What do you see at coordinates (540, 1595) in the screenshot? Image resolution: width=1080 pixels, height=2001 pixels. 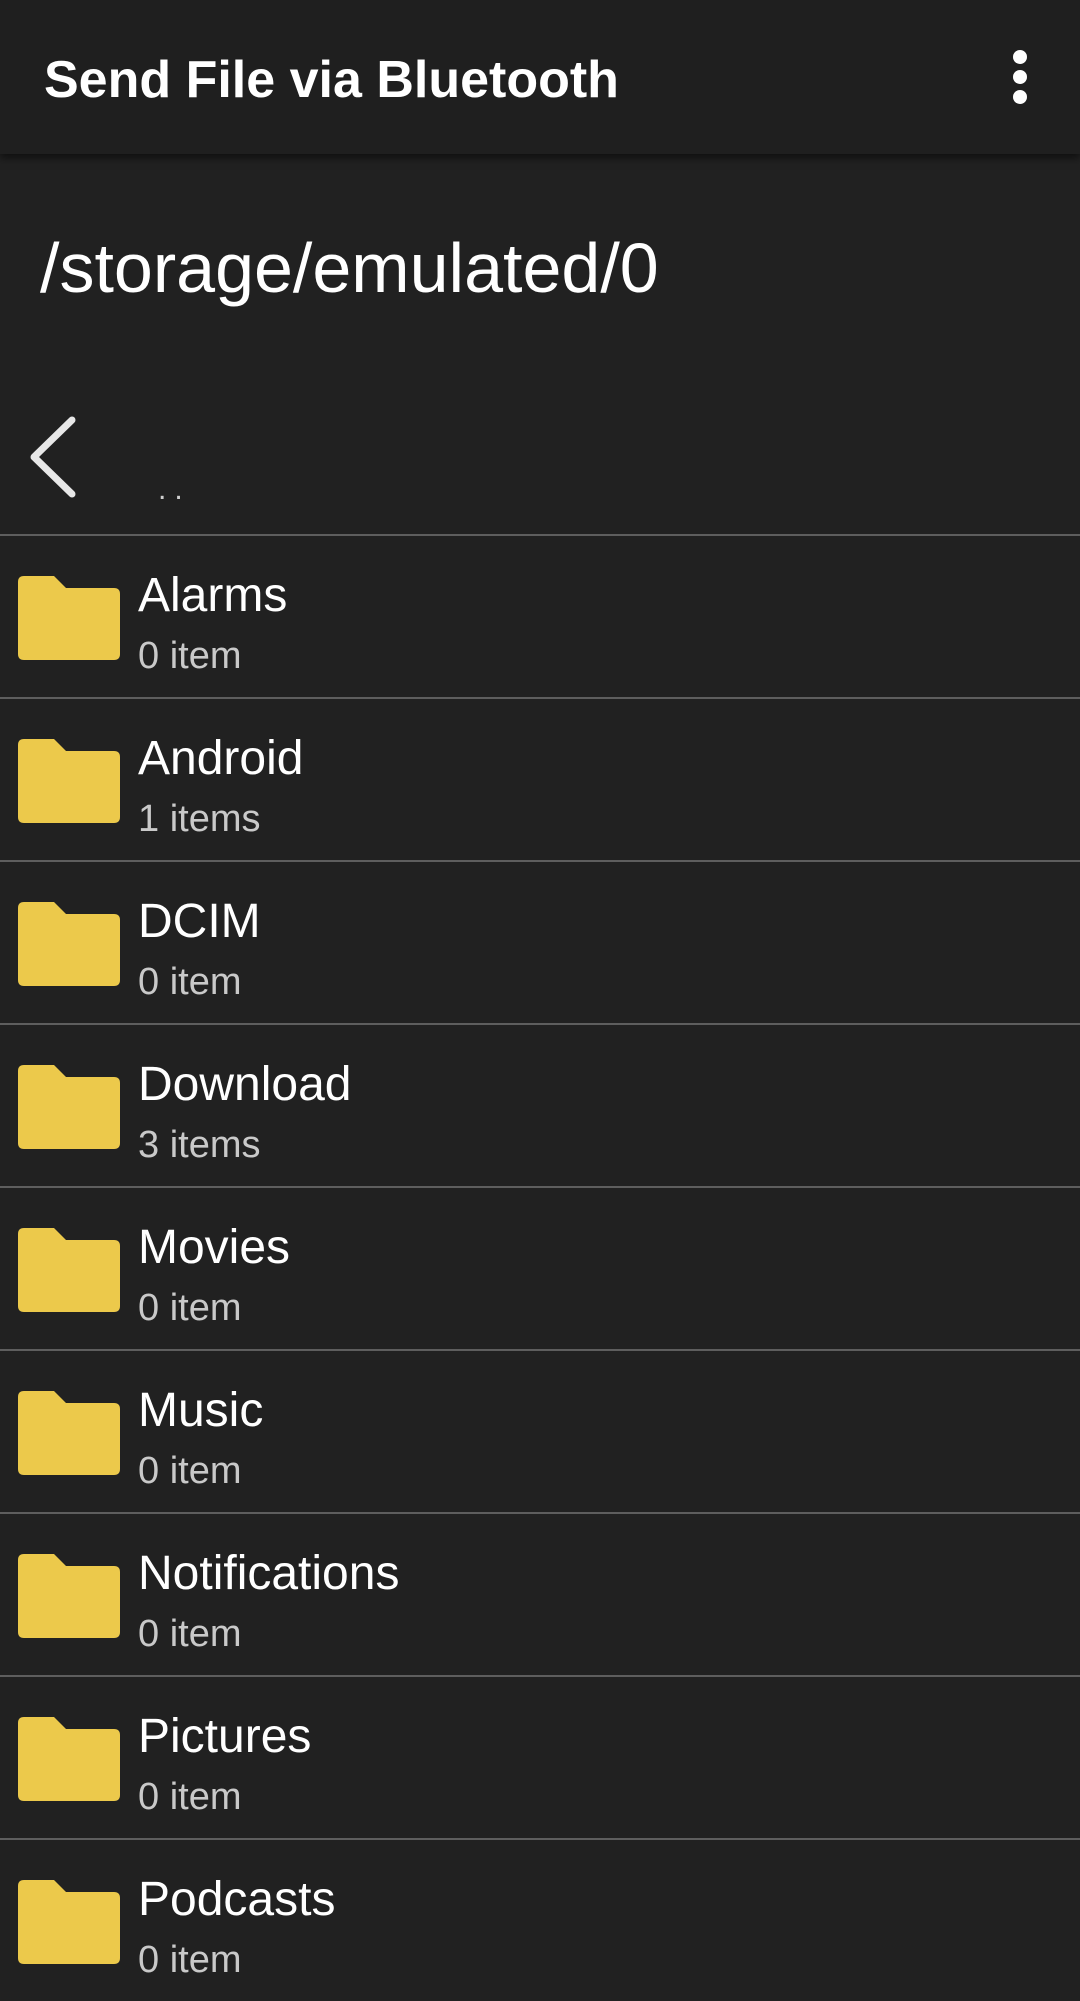 I see `folder-item-notifications: Notifications 0 item` at bounding box center [540, 1595].